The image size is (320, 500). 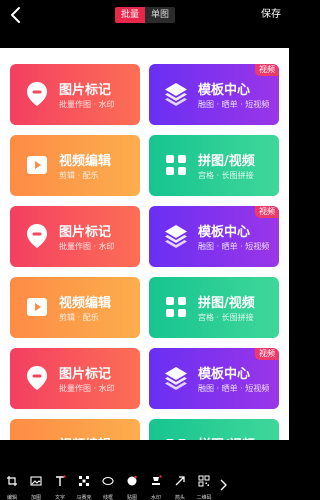 What do you see at coordinates (204, 481) in the screenshot?
I see `qrcode-icon` at bounding box center [204, 481].